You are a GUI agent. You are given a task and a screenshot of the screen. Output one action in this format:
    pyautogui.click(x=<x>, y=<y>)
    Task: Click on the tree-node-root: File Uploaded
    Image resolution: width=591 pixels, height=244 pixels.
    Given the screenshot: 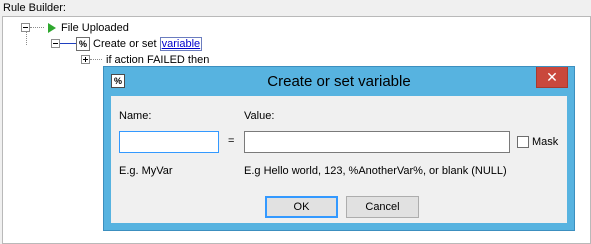 What is the action you would take?
    pyautogui.click(x=75, y=27)
    